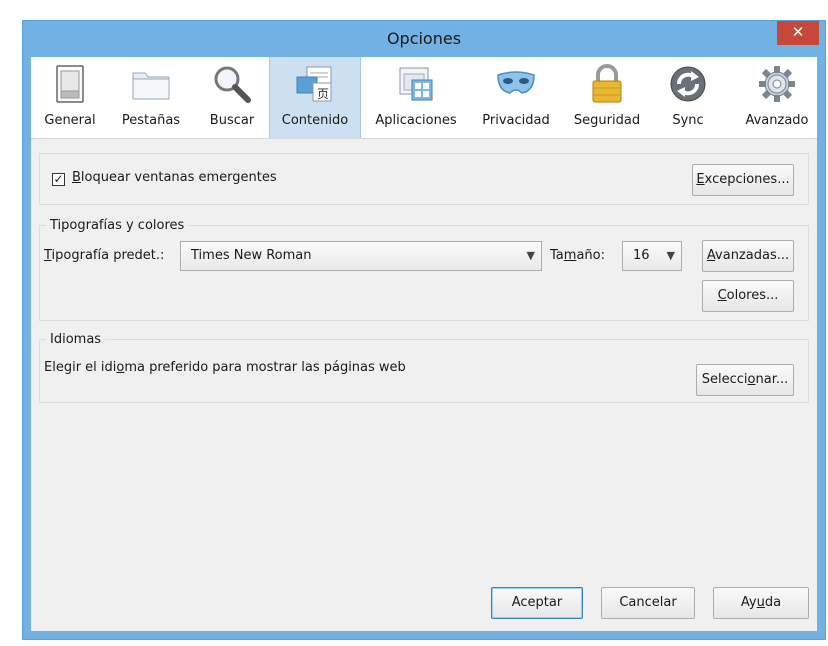 The width and height of the screenshot is (828, 646). I want to click on tab-seguridad: Seguridad, so click(607, 97).